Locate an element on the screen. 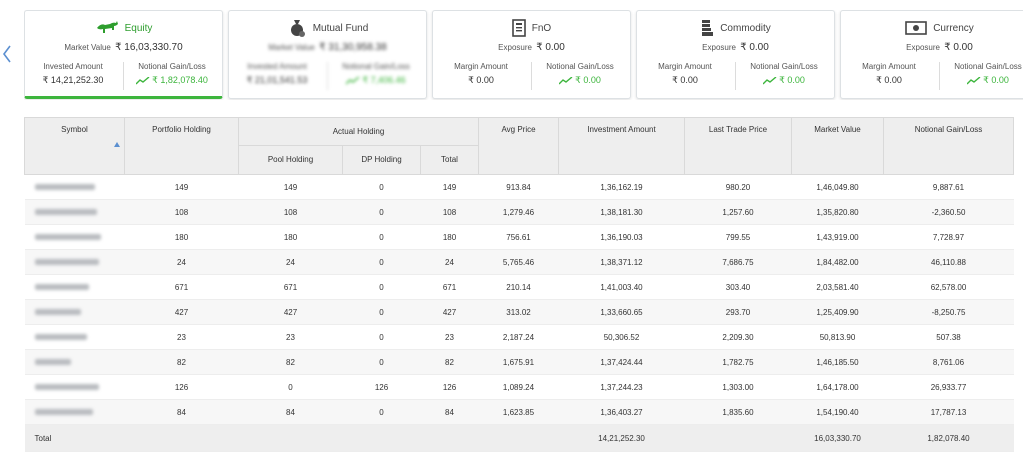 The width and height of the screenshot is (1023, 452). col-header-total: Total is located at coordinates (449, 160).